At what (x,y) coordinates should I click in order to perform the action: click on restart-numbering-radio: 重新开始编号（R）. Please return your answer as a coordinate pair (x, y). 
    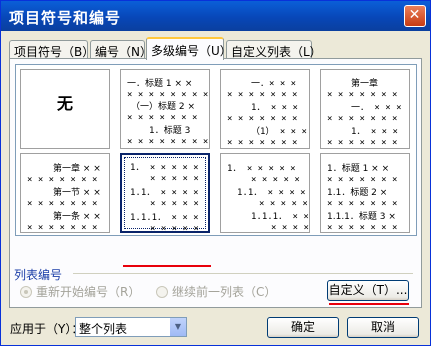
    Looking at the image, I should click on (80, 291).